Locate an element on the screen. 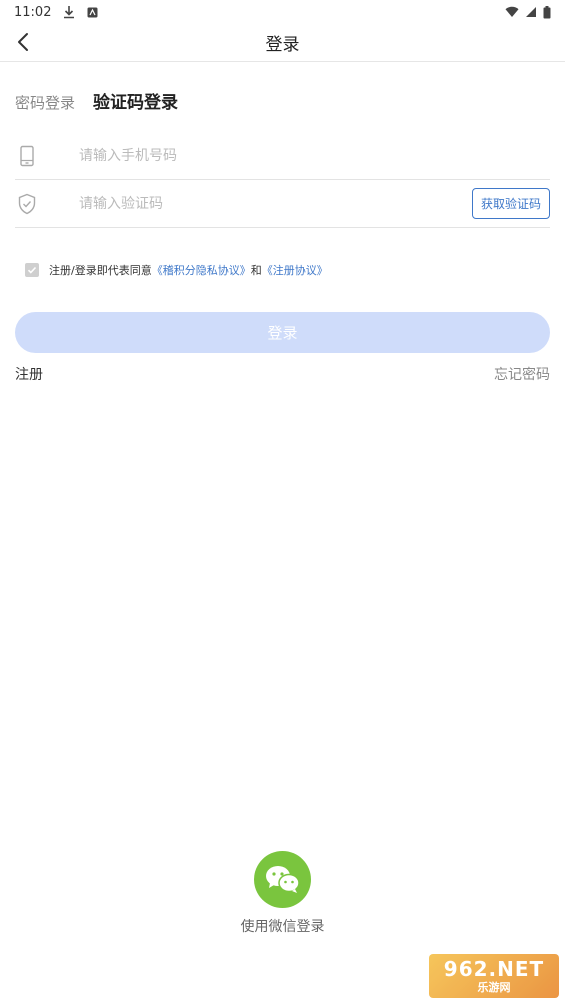  tab-password-login: 密码登录 is located at coordinates (45, 102).